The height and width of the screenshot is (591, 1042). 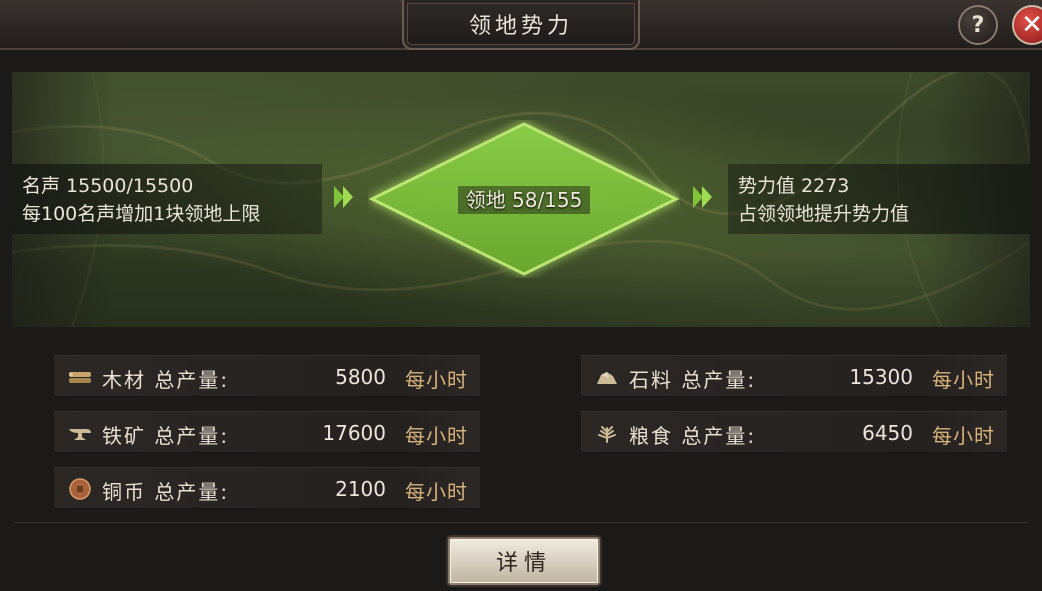 I want to click on resource-row-grain: 粮食 总产量: 6450 每小时, so click(x=794, y=432).